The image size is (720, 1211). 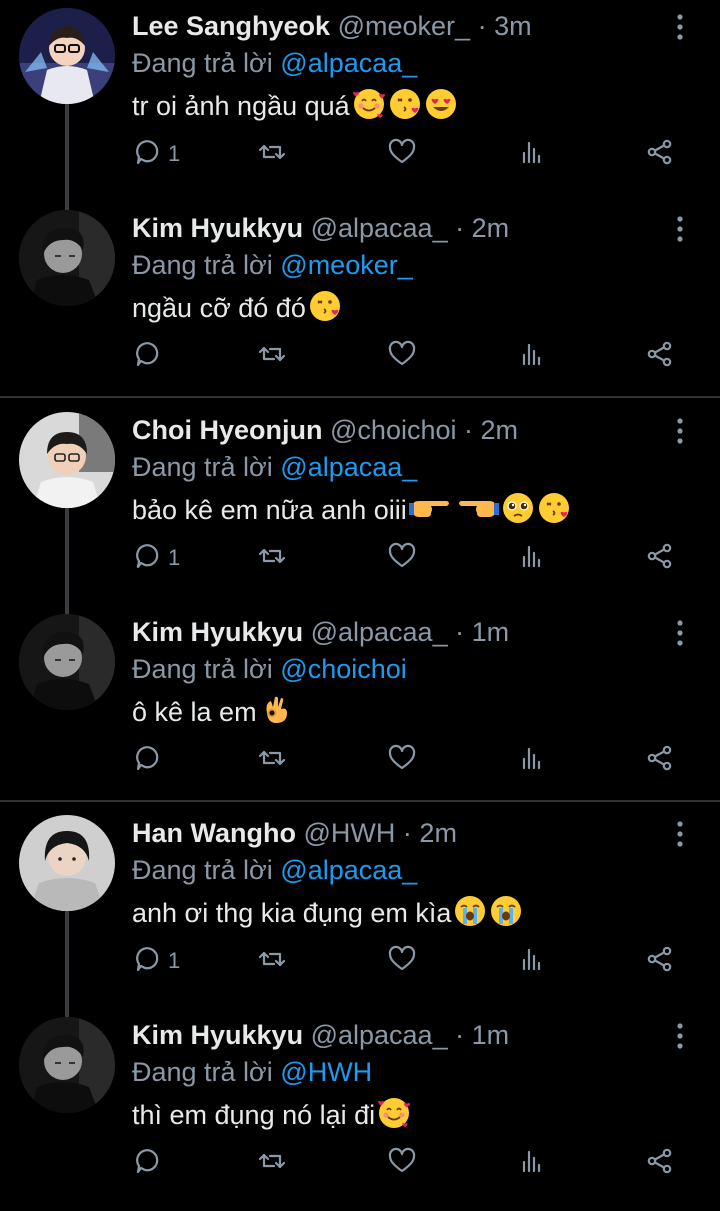 What do you see at coordinates (332, 26) in the screenshot?
I see `tweet-header: Lee Sanghyeok @meoker_ · 3m` at bounding box center [332, 26].